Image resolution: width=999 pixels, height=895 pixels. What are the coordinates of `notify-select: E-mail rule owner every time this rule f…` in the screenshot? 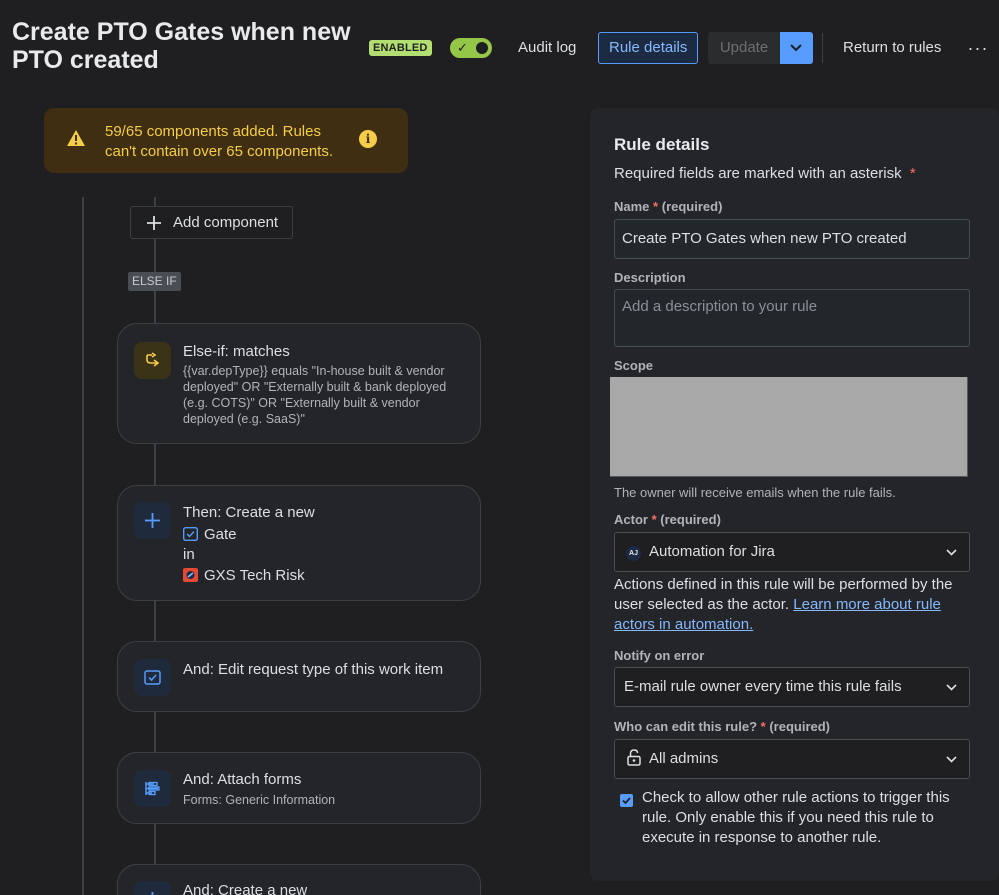 It's located at (792, 687).